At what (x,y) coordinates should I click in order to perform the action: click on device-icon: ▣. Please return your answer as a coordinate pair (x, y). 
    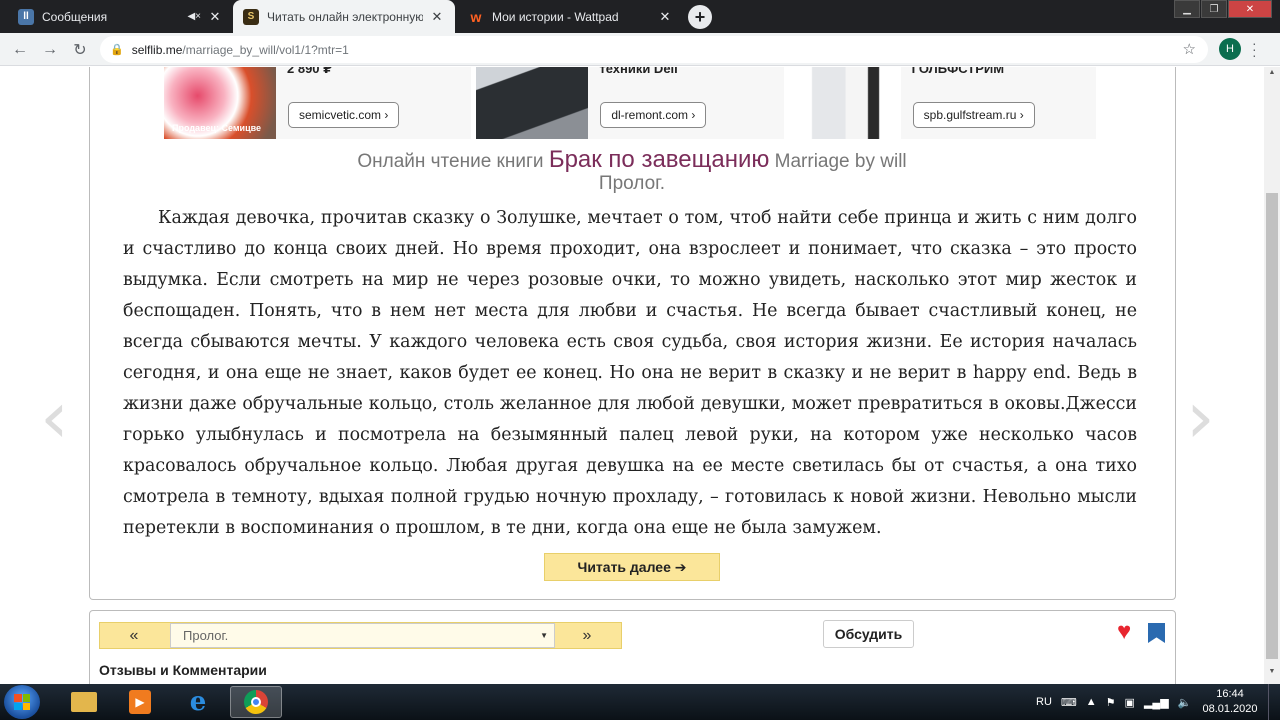
    Looking at the image, I should click on (1130, 702).